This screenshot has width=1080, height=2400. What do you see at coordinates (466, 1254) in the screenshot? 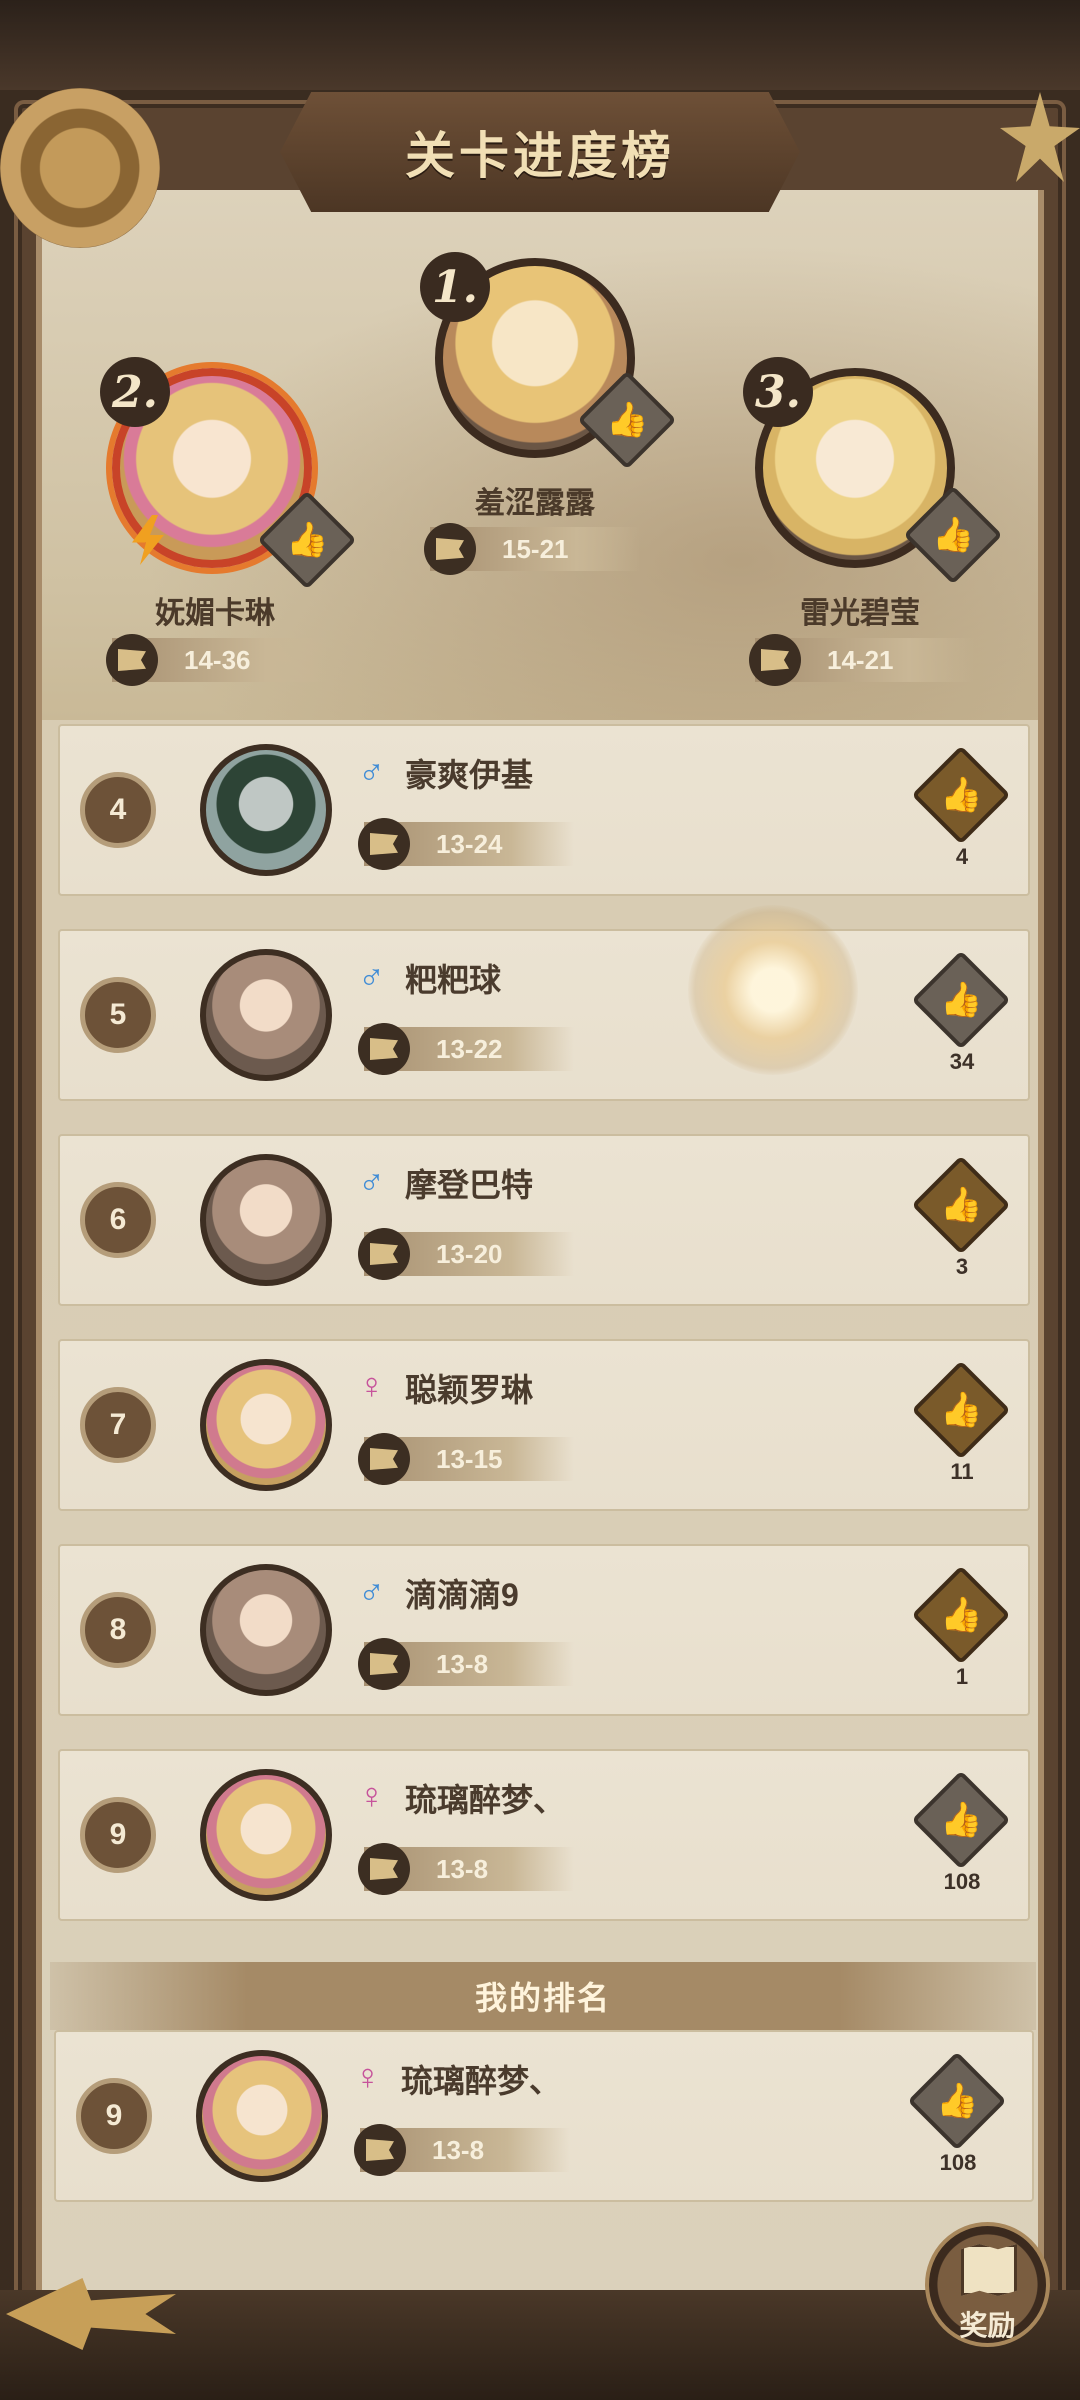
I see `stage-progress: 13-20` at bounding box center [466, 1254].